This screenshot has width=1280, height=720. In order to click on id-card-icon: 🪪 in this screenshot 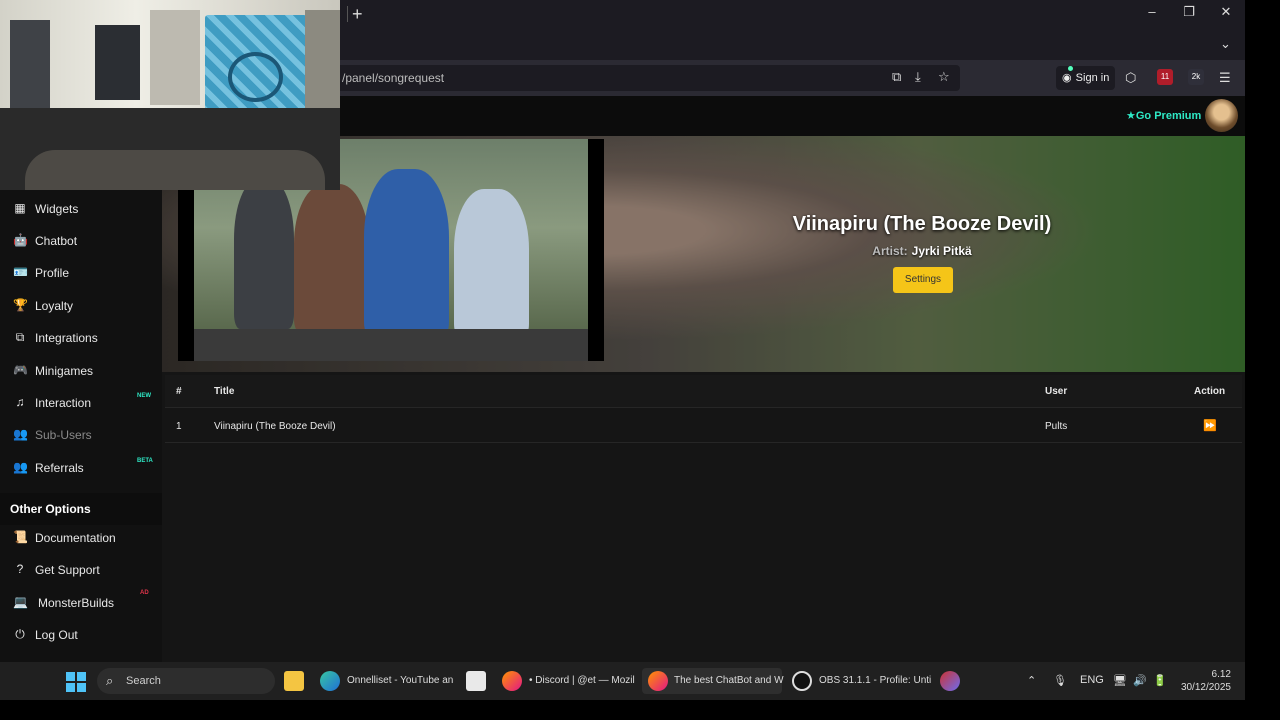, I will do `click(20, 272)`.